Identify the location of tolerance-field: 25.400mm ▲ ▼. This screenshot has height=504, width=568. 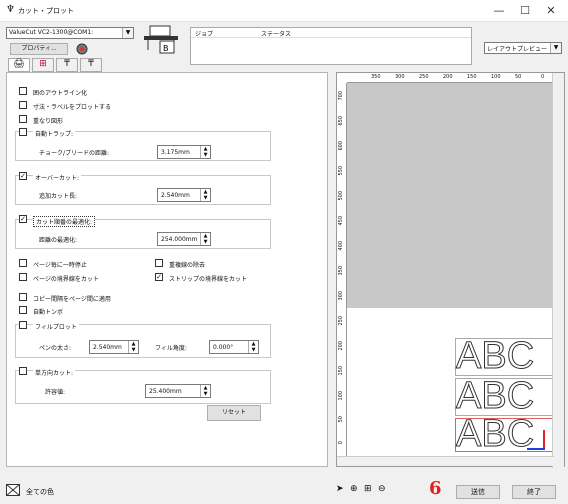
(178, 391).